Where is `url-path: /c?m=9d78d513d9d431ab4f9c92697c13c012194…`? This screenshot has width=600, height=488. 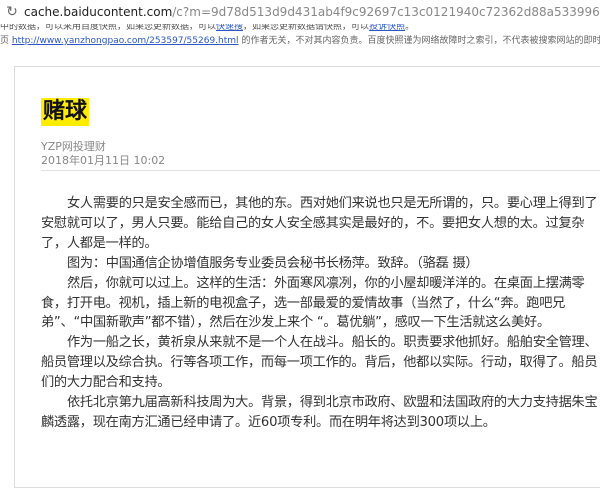 url-path: /c?m=9d78d513d9d431ab4f9c92697c13c012194… is located at coordinates (386, 12).